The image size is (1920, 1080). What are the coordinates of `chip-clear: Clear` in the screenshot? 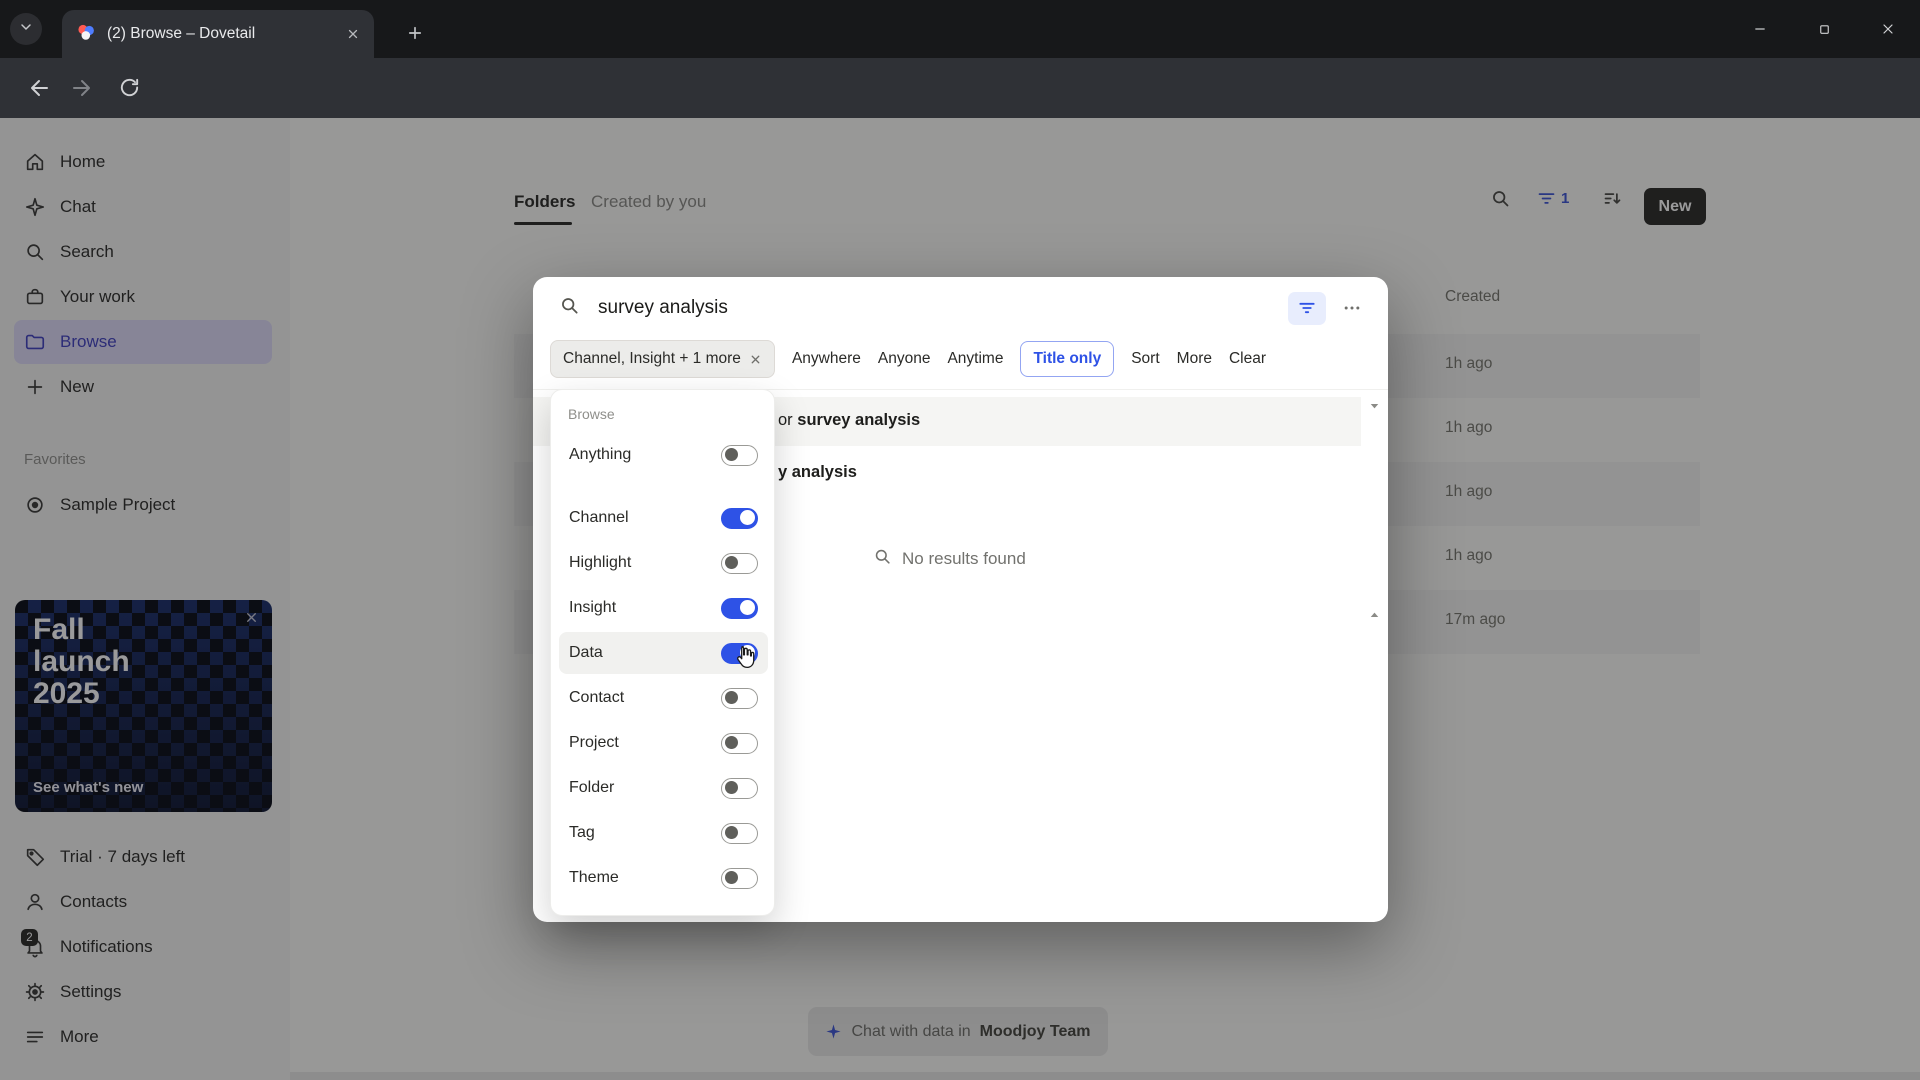 It's located at (1247, 359).